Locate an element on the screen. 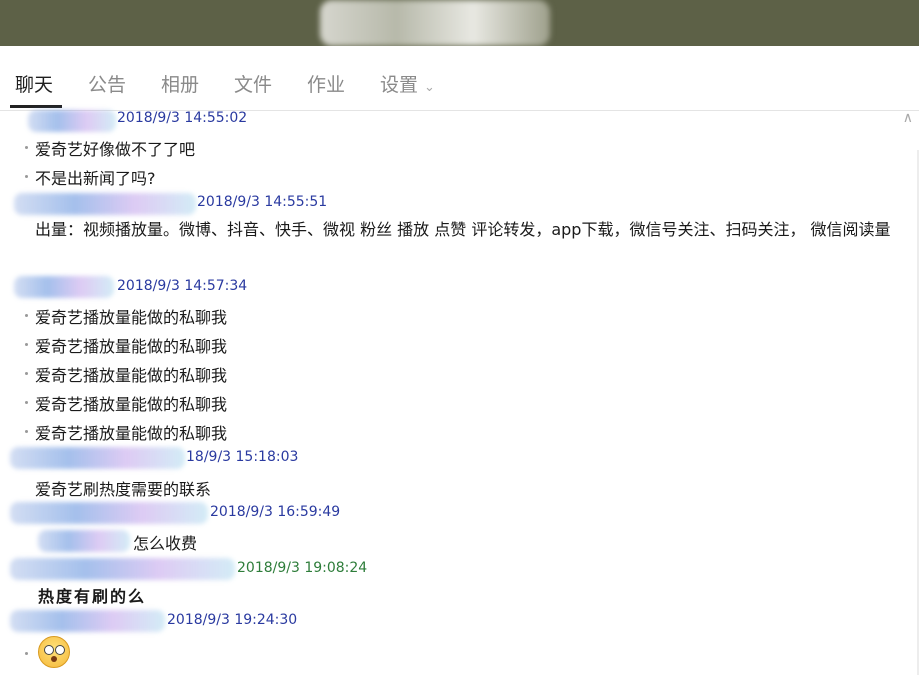  tab-settings-label: 设置 is located at coordinates (399, 85).